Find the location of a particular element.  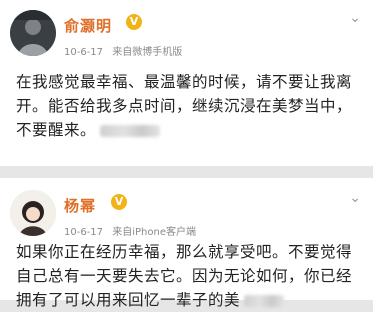

post-source: 来自iPhone客户端 is located at coordinates (154, 232).